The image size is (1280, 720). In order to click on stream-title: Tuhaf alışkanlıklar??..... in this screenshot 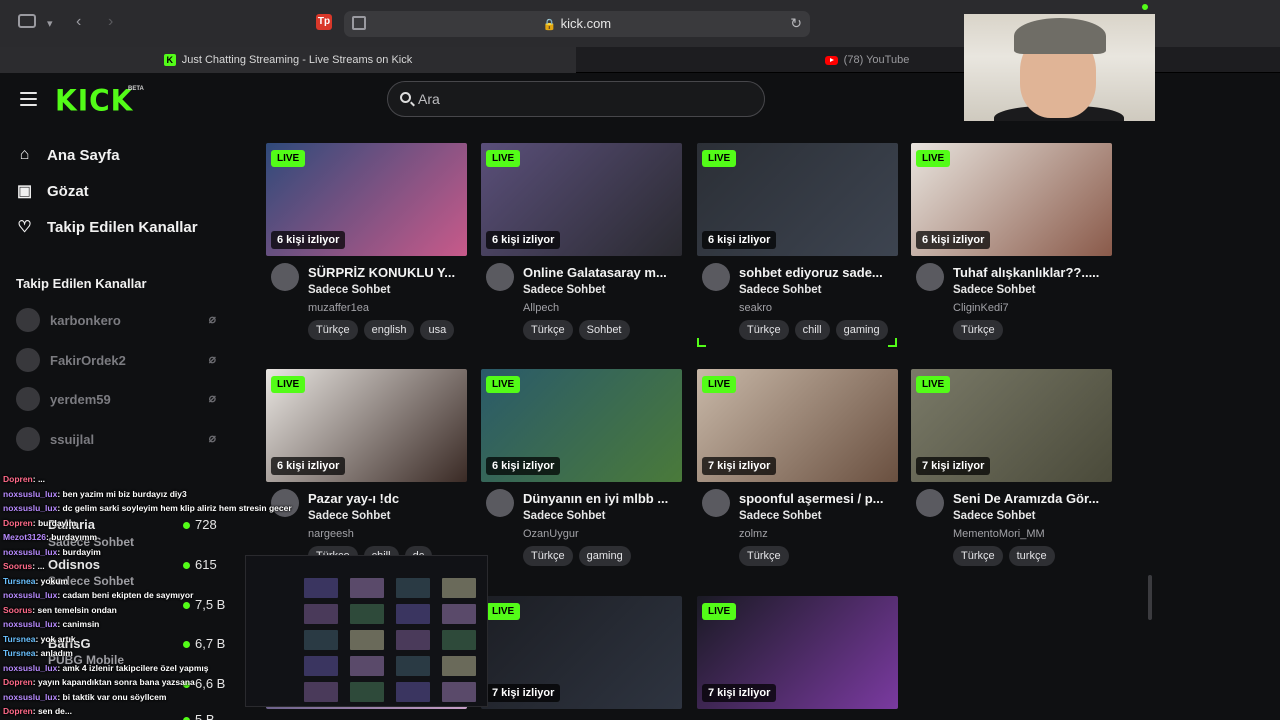, I will do `click(1033, 272)`.